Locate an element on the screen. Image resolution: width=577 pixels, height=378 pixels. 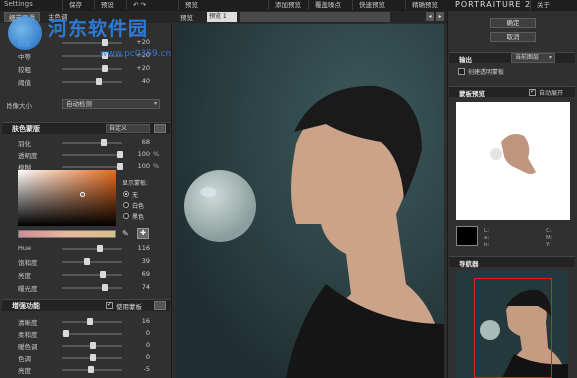
navigator-header: 导航器 is located at coordinates (512, 262).